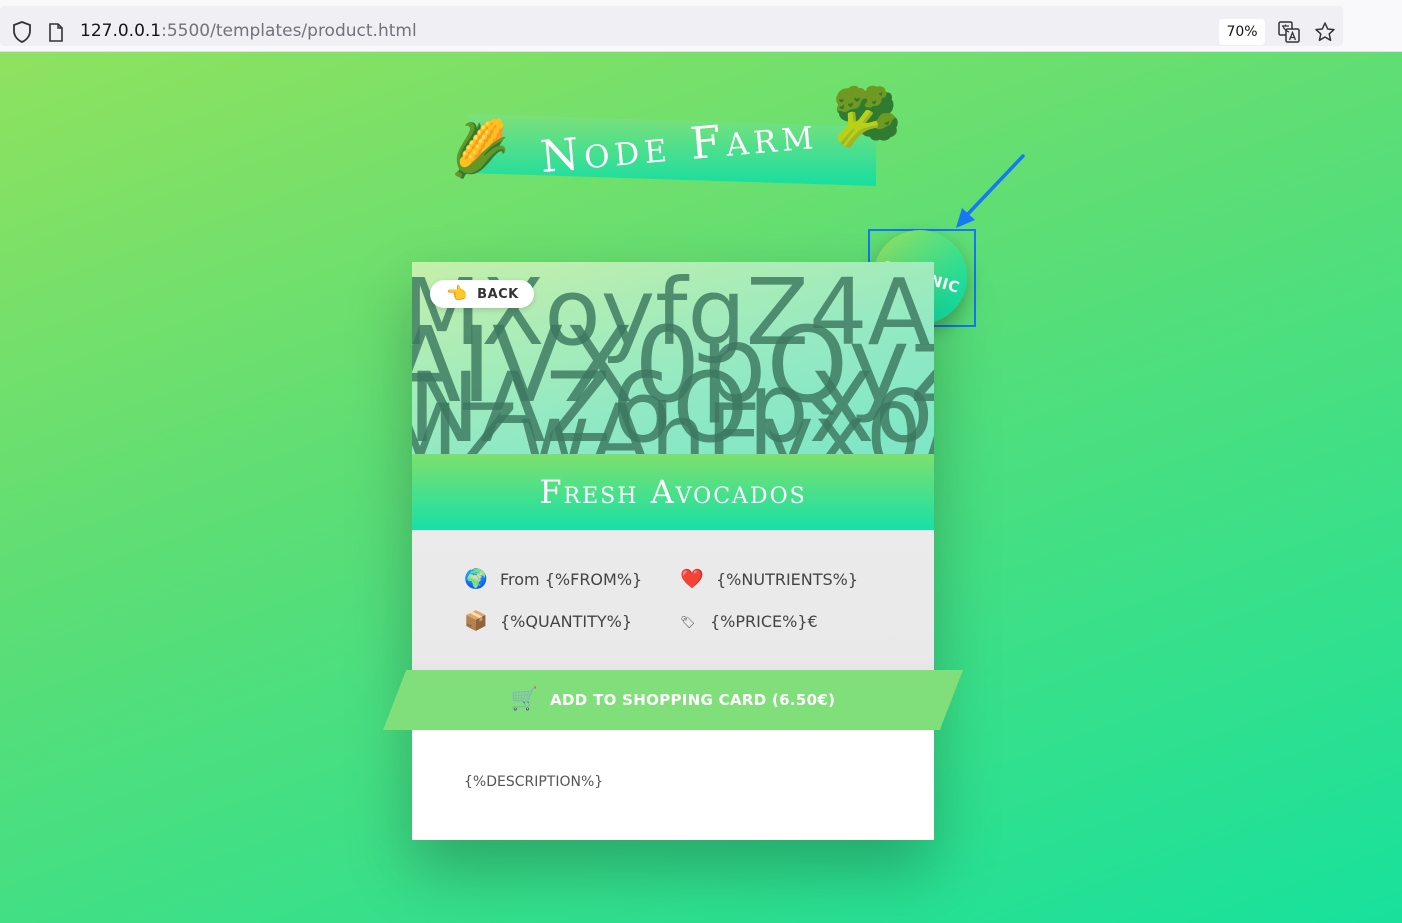  Describe the element at coordinates (479, 149) in the screenshot. I see `corn-icon: 🌽` at that location.